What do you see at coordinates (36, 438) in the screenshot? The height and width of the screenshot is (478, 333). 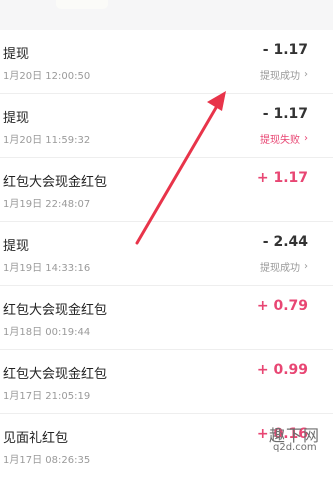 I see `transaction-title: 见面礼红包` at bounding box center [36, 438].